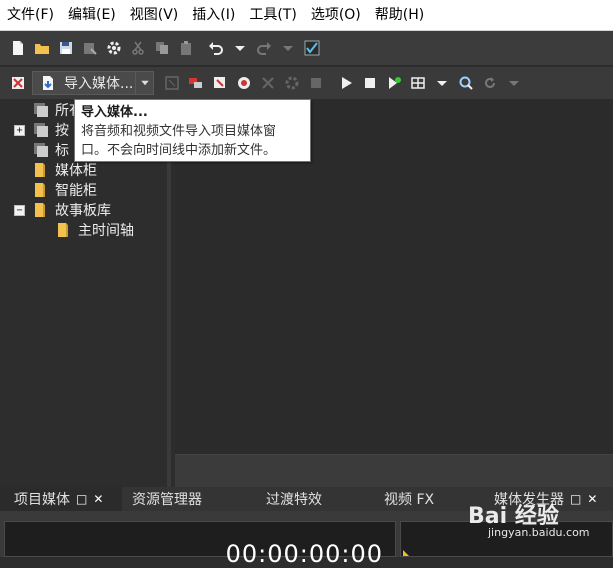  I want to click on views-icon, so click(418, 83).